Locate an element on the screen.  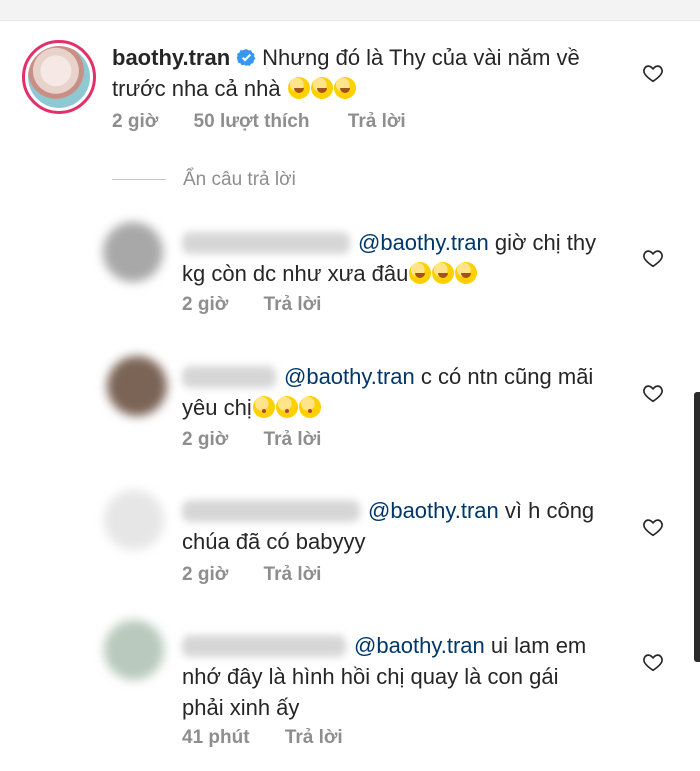
avatar-image is located at coordinates (59, 77).